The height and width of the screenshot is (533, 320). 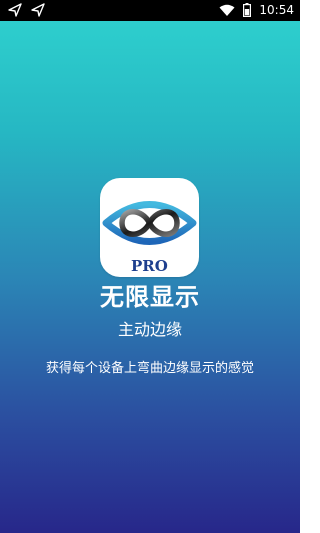 What do you see at coordinates (227, 10) in the screenshot?
I see `wifi-icon` at bounding box center [227, 10].